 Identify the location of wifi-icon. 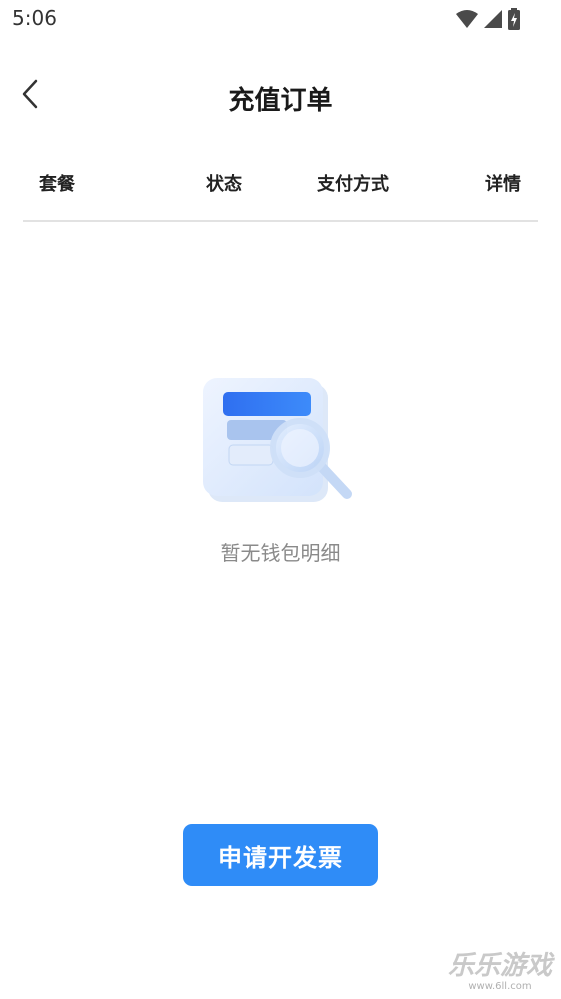
(467, 19).